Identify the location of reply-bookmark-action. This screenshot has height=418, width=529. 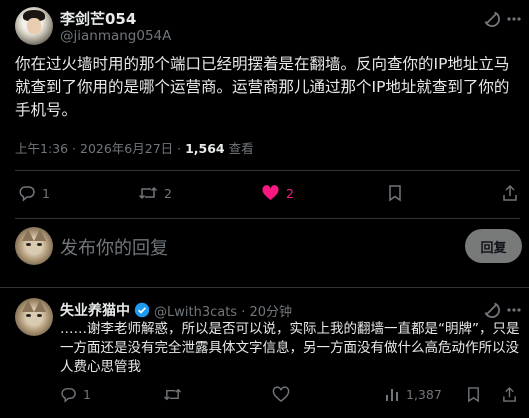
(473, 394).